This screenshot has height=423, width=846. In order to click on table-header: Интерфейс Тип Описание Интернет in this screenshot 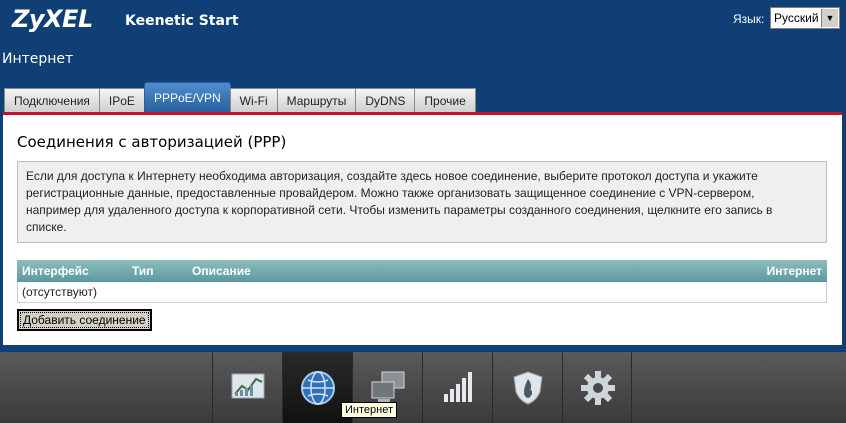, I will do `click(422, 271)`.